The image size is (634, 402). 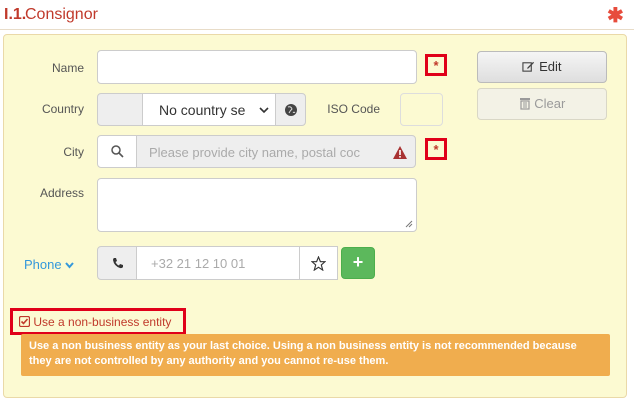 I want to click on checkbox-checked-icon, so click(x=24, y=321).